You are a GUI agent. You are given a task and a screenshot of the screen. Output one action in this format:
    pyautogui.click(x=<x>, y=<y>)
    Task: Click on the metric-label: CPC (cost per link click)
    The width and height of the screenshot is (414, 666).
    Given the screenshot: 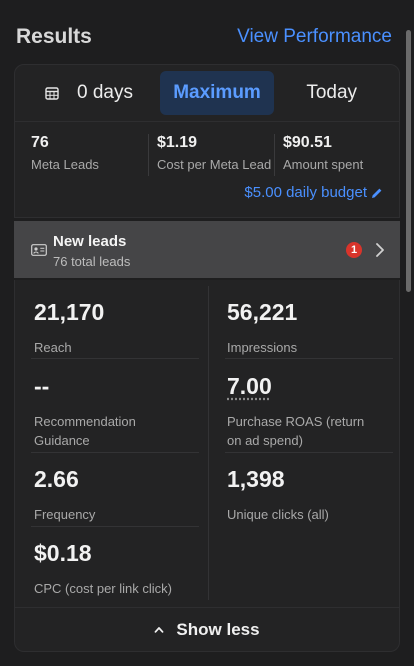 What is the action you would take?
    pyautogui.click(x=103, y=588)
    